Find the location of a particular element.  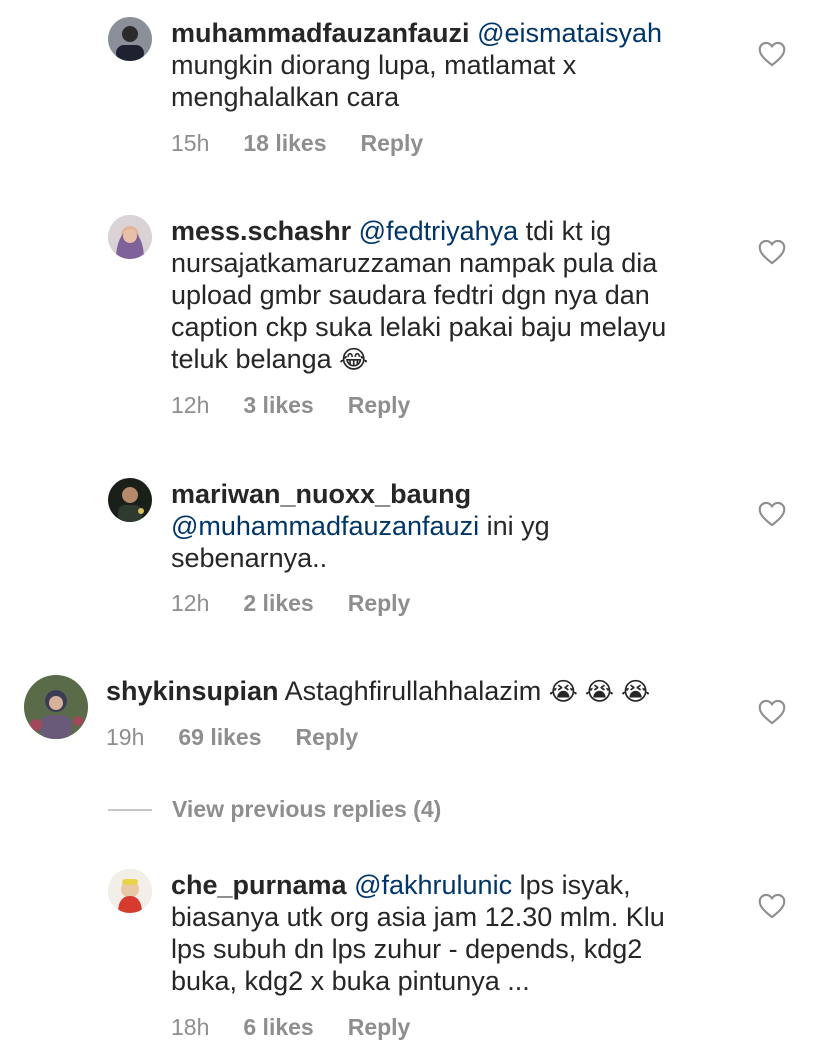

likes-count: 6 likes is located at coordinates (278, 1027).